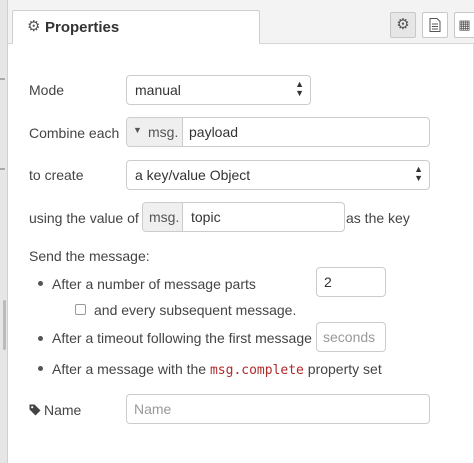  I want to click on appearance-toggle-button: ▦, so click(464, 25).